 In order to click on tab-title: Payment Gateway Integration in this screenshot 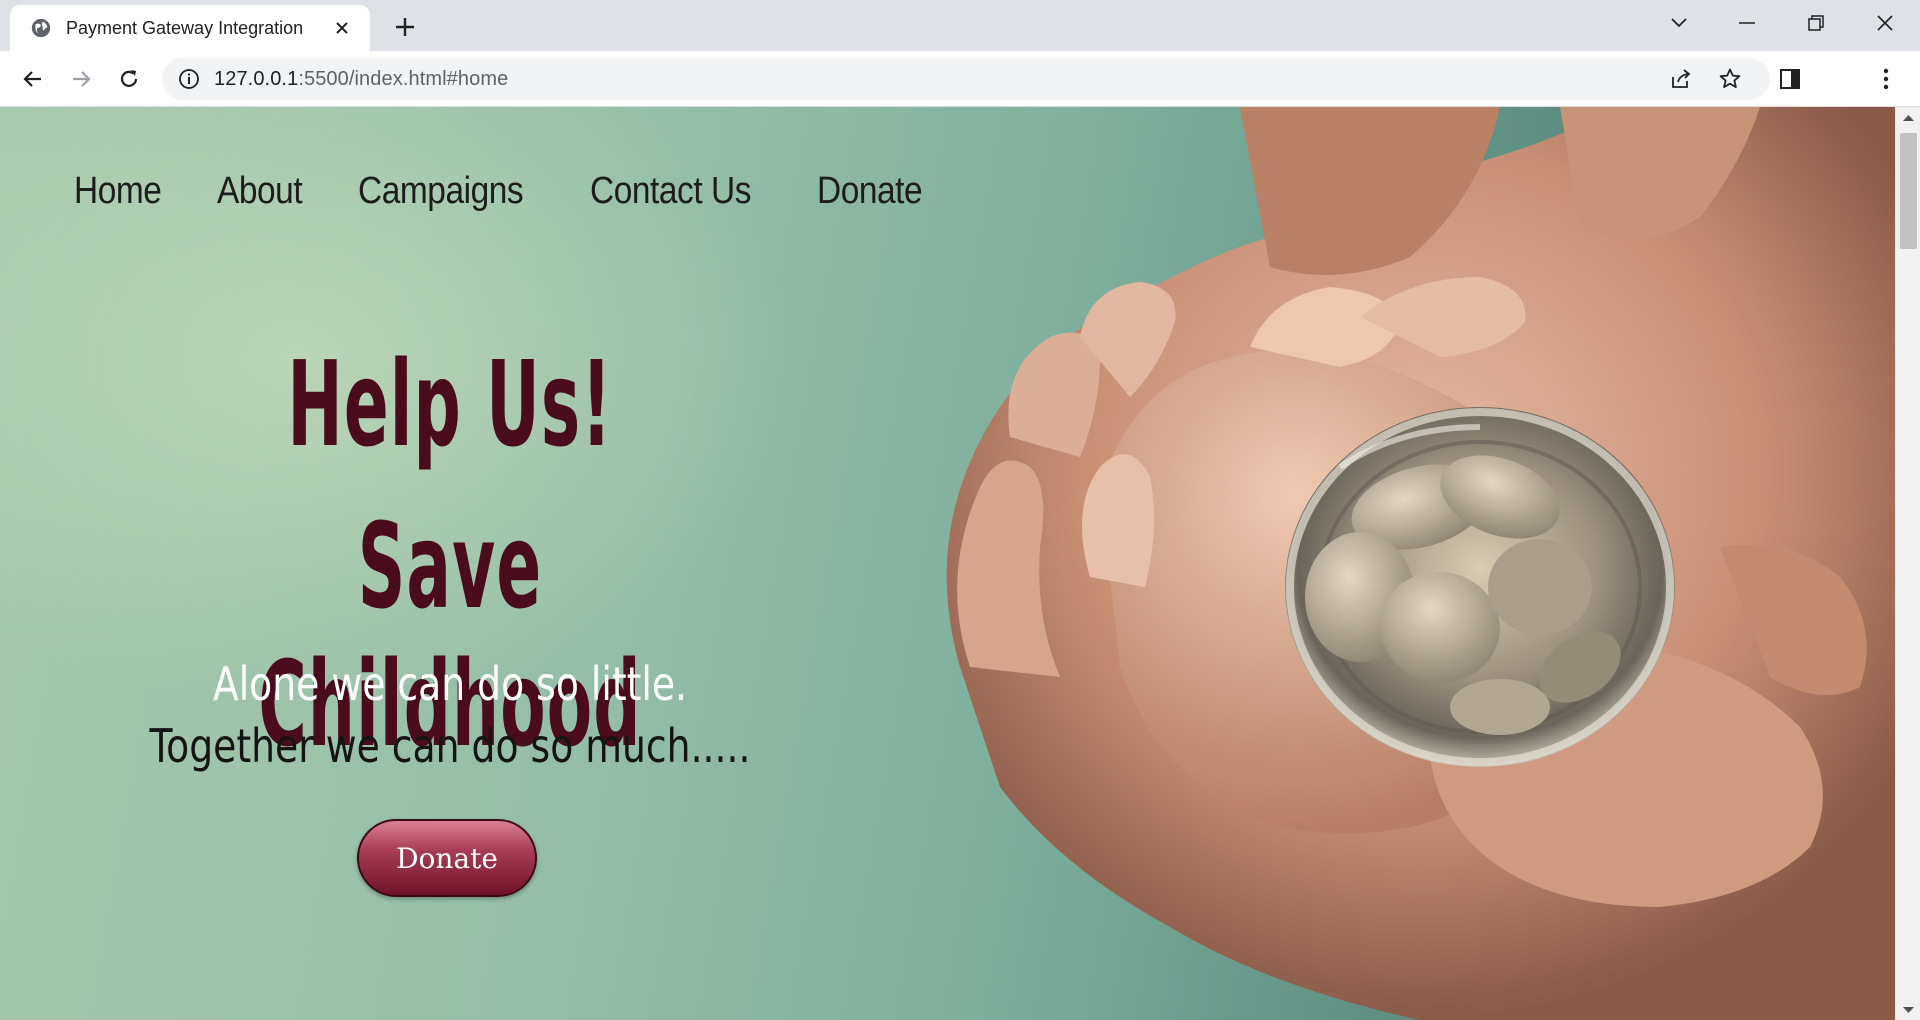, I will do `click(185, 27)`.